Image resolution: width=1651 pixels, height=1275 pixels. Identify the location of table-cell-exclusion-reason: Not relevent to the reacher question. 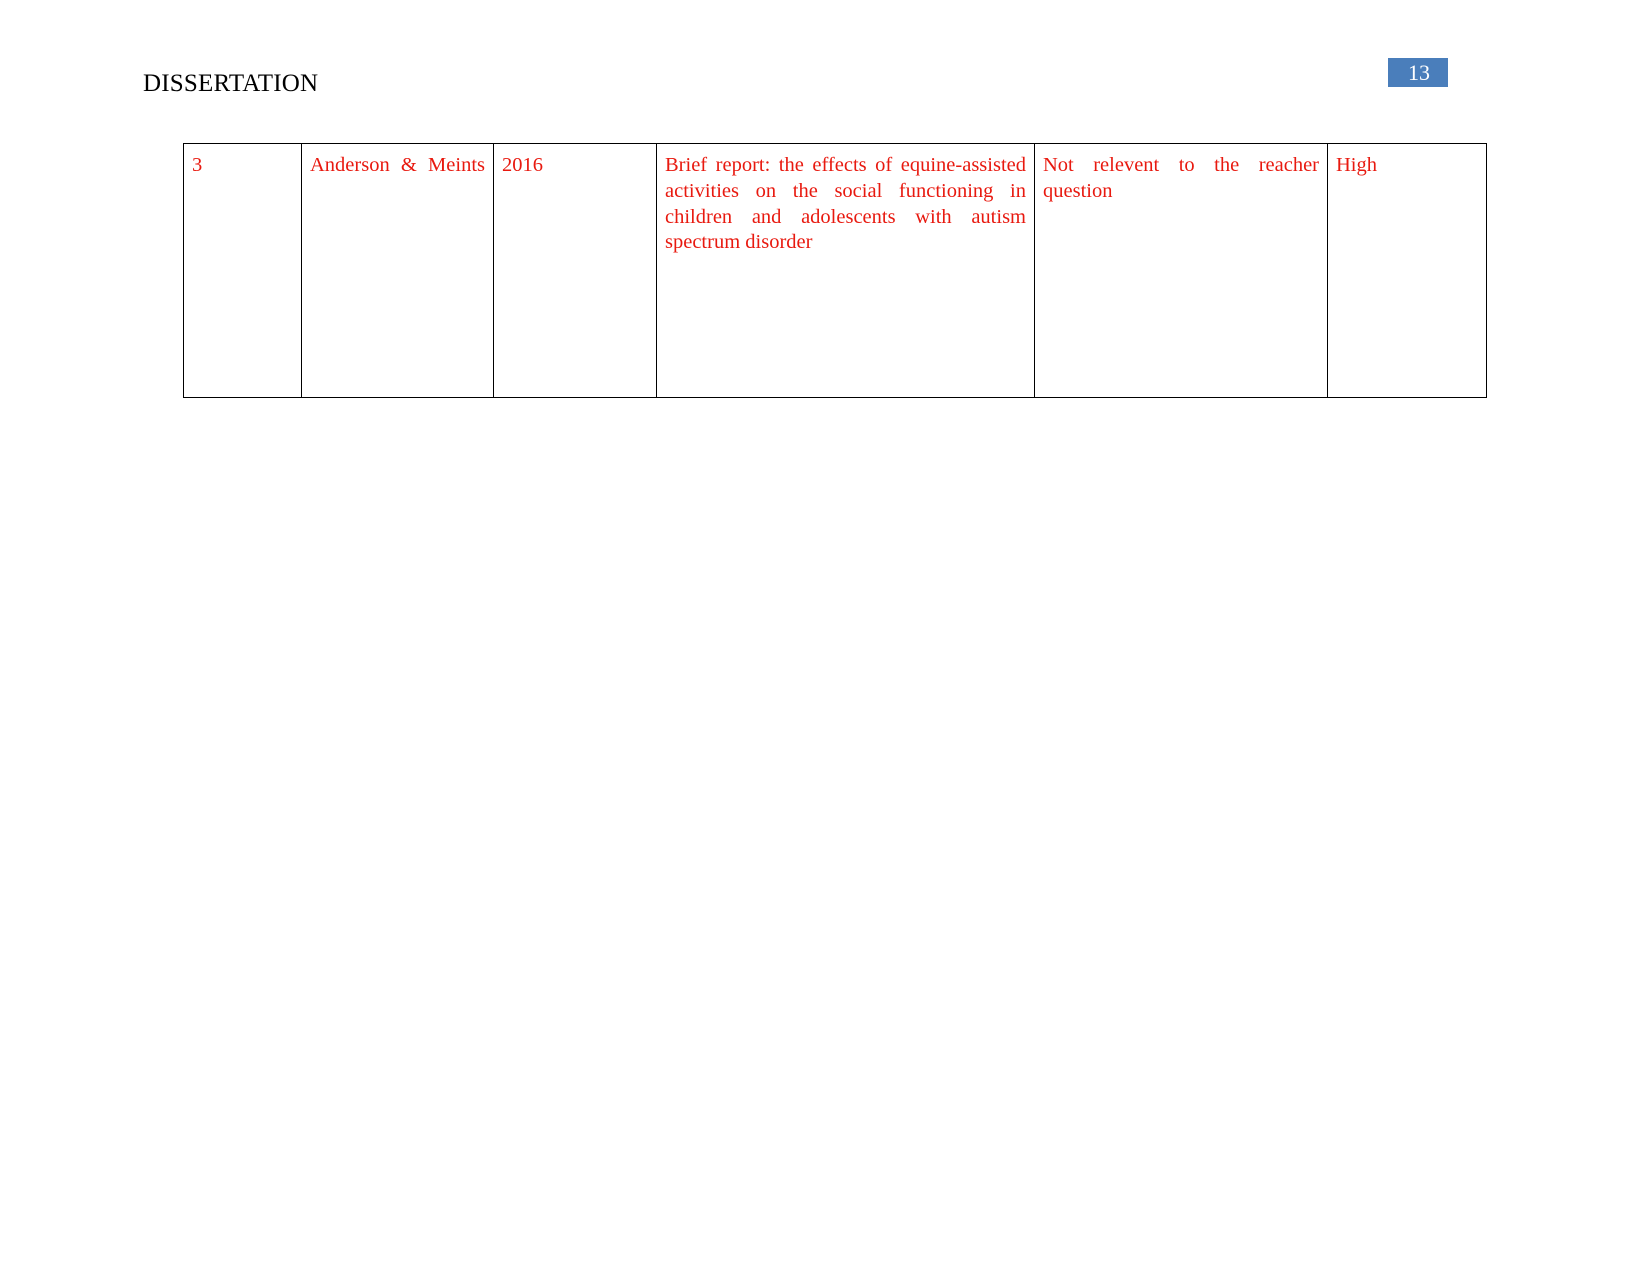
(1181, 270).